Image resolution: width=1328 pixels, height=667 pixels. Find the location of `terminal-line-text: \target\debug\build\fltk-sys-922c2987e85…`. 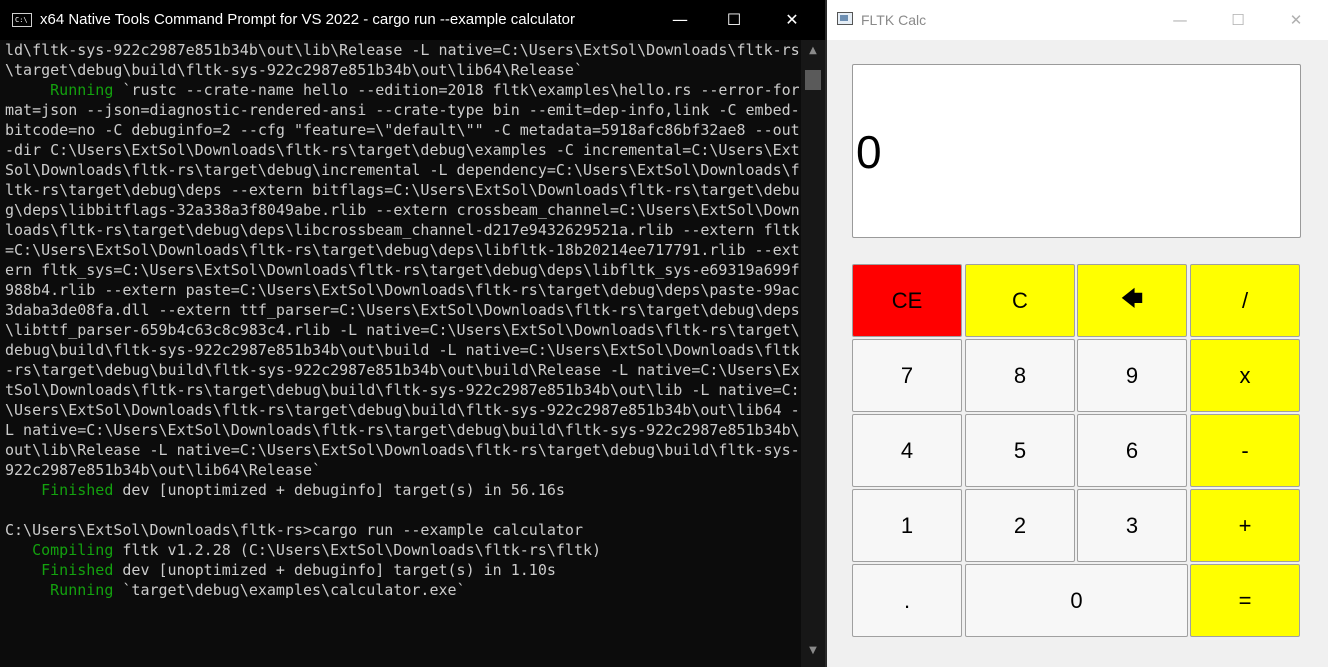

terminal-line-text: \target\debug\build\fltk-sys-922c2987e85… is located at coordinates (294, 70).